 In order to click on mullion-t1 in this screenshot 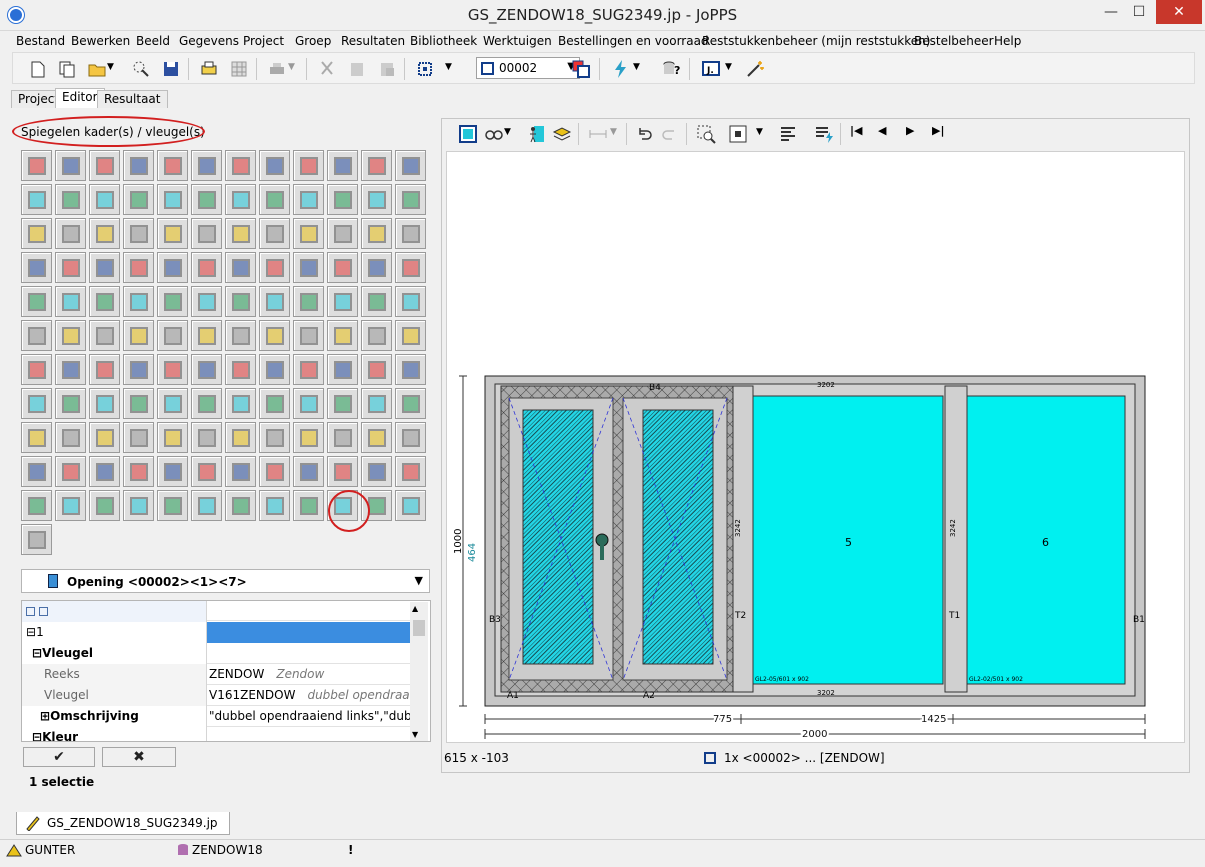, I will do `click(956, 539)`.